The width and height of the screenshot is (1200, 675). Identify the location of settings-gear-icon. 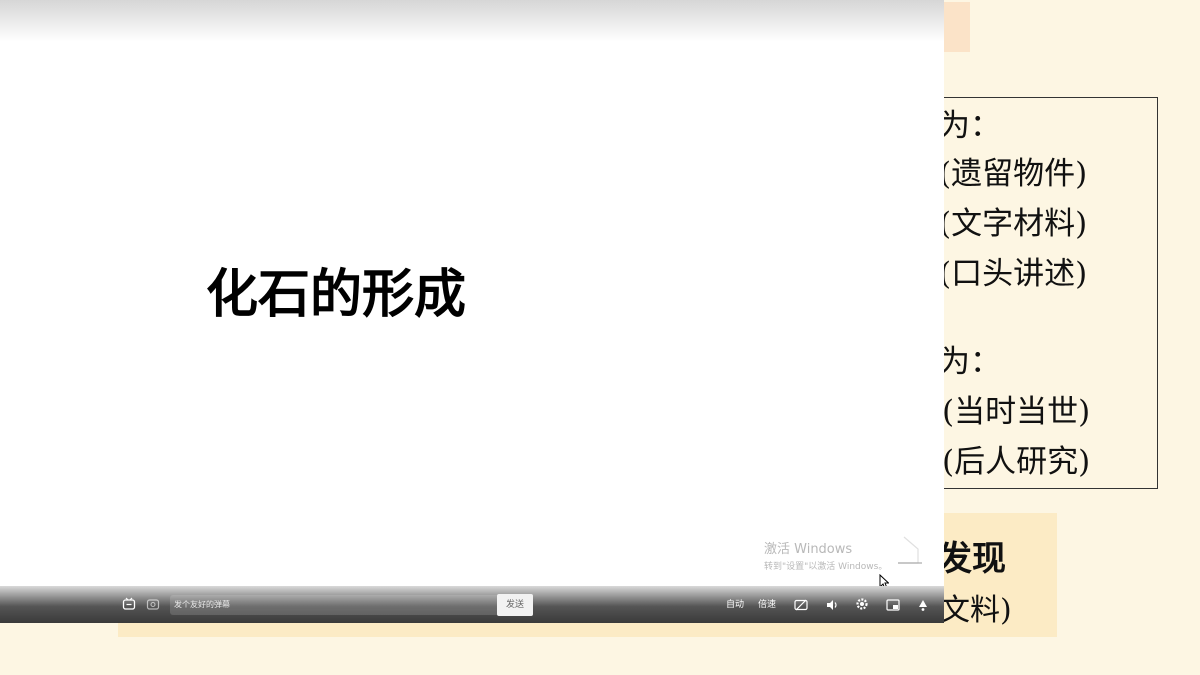
(862, 604).